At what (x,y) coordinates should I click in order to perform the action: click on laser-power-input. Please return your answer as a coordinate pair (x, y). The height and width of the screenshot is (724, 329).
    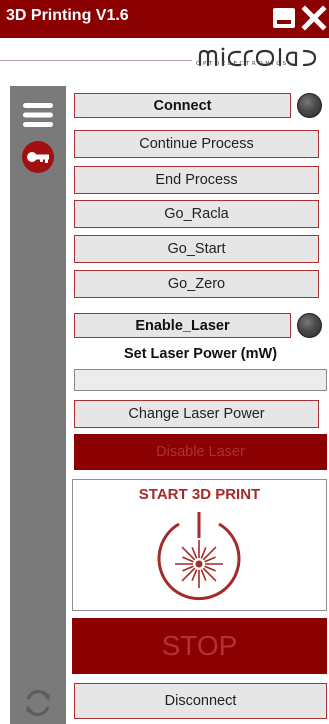
    Looking at the image, I should click on (200, 380).